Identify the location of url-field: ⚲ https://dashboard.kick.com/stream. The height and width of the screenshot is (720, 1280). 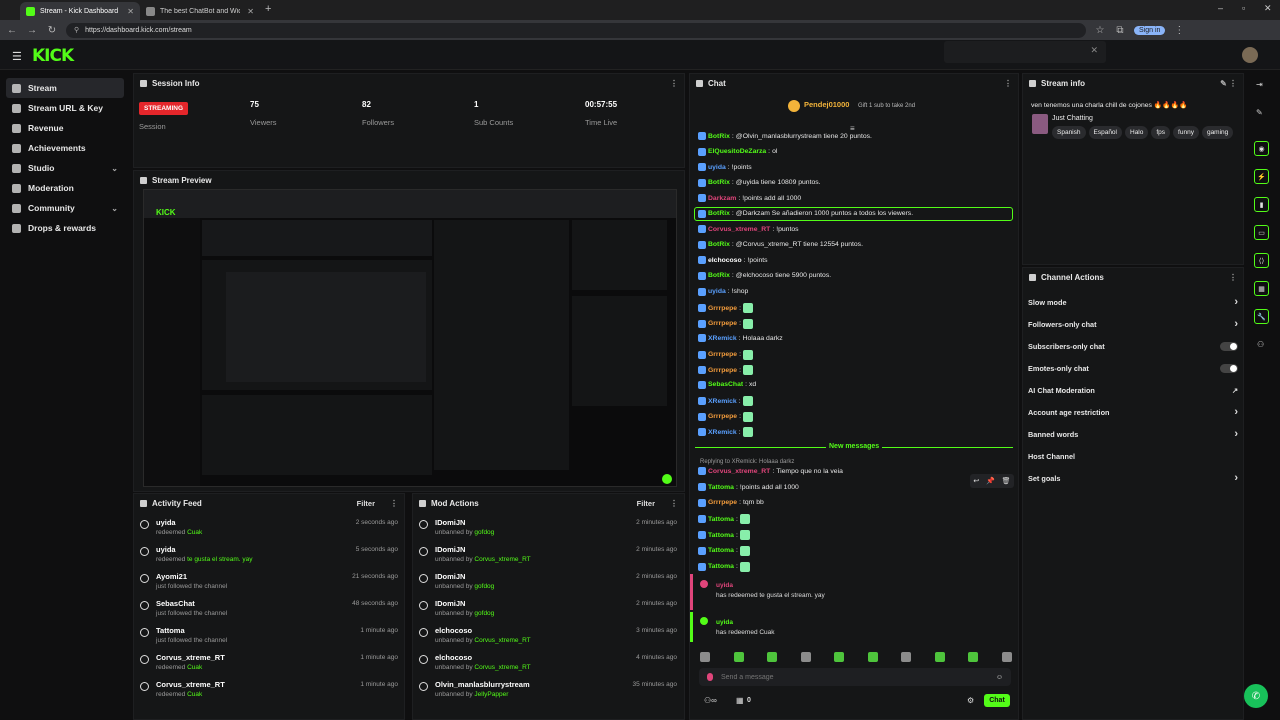
(576, 30).